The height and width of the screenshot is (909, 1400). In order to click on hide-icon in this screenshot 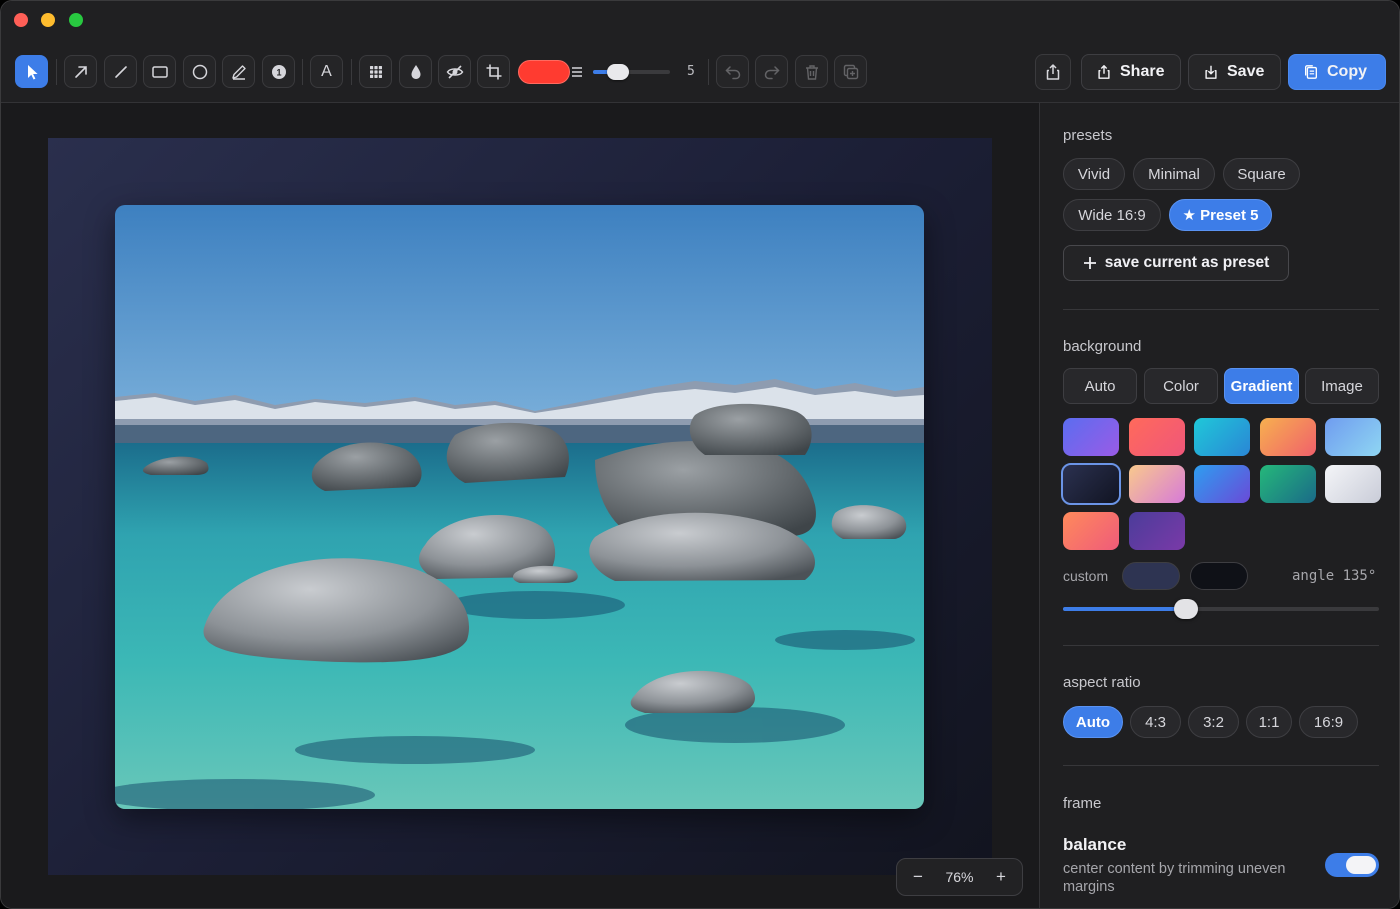, I will do `click(454, 71)`.